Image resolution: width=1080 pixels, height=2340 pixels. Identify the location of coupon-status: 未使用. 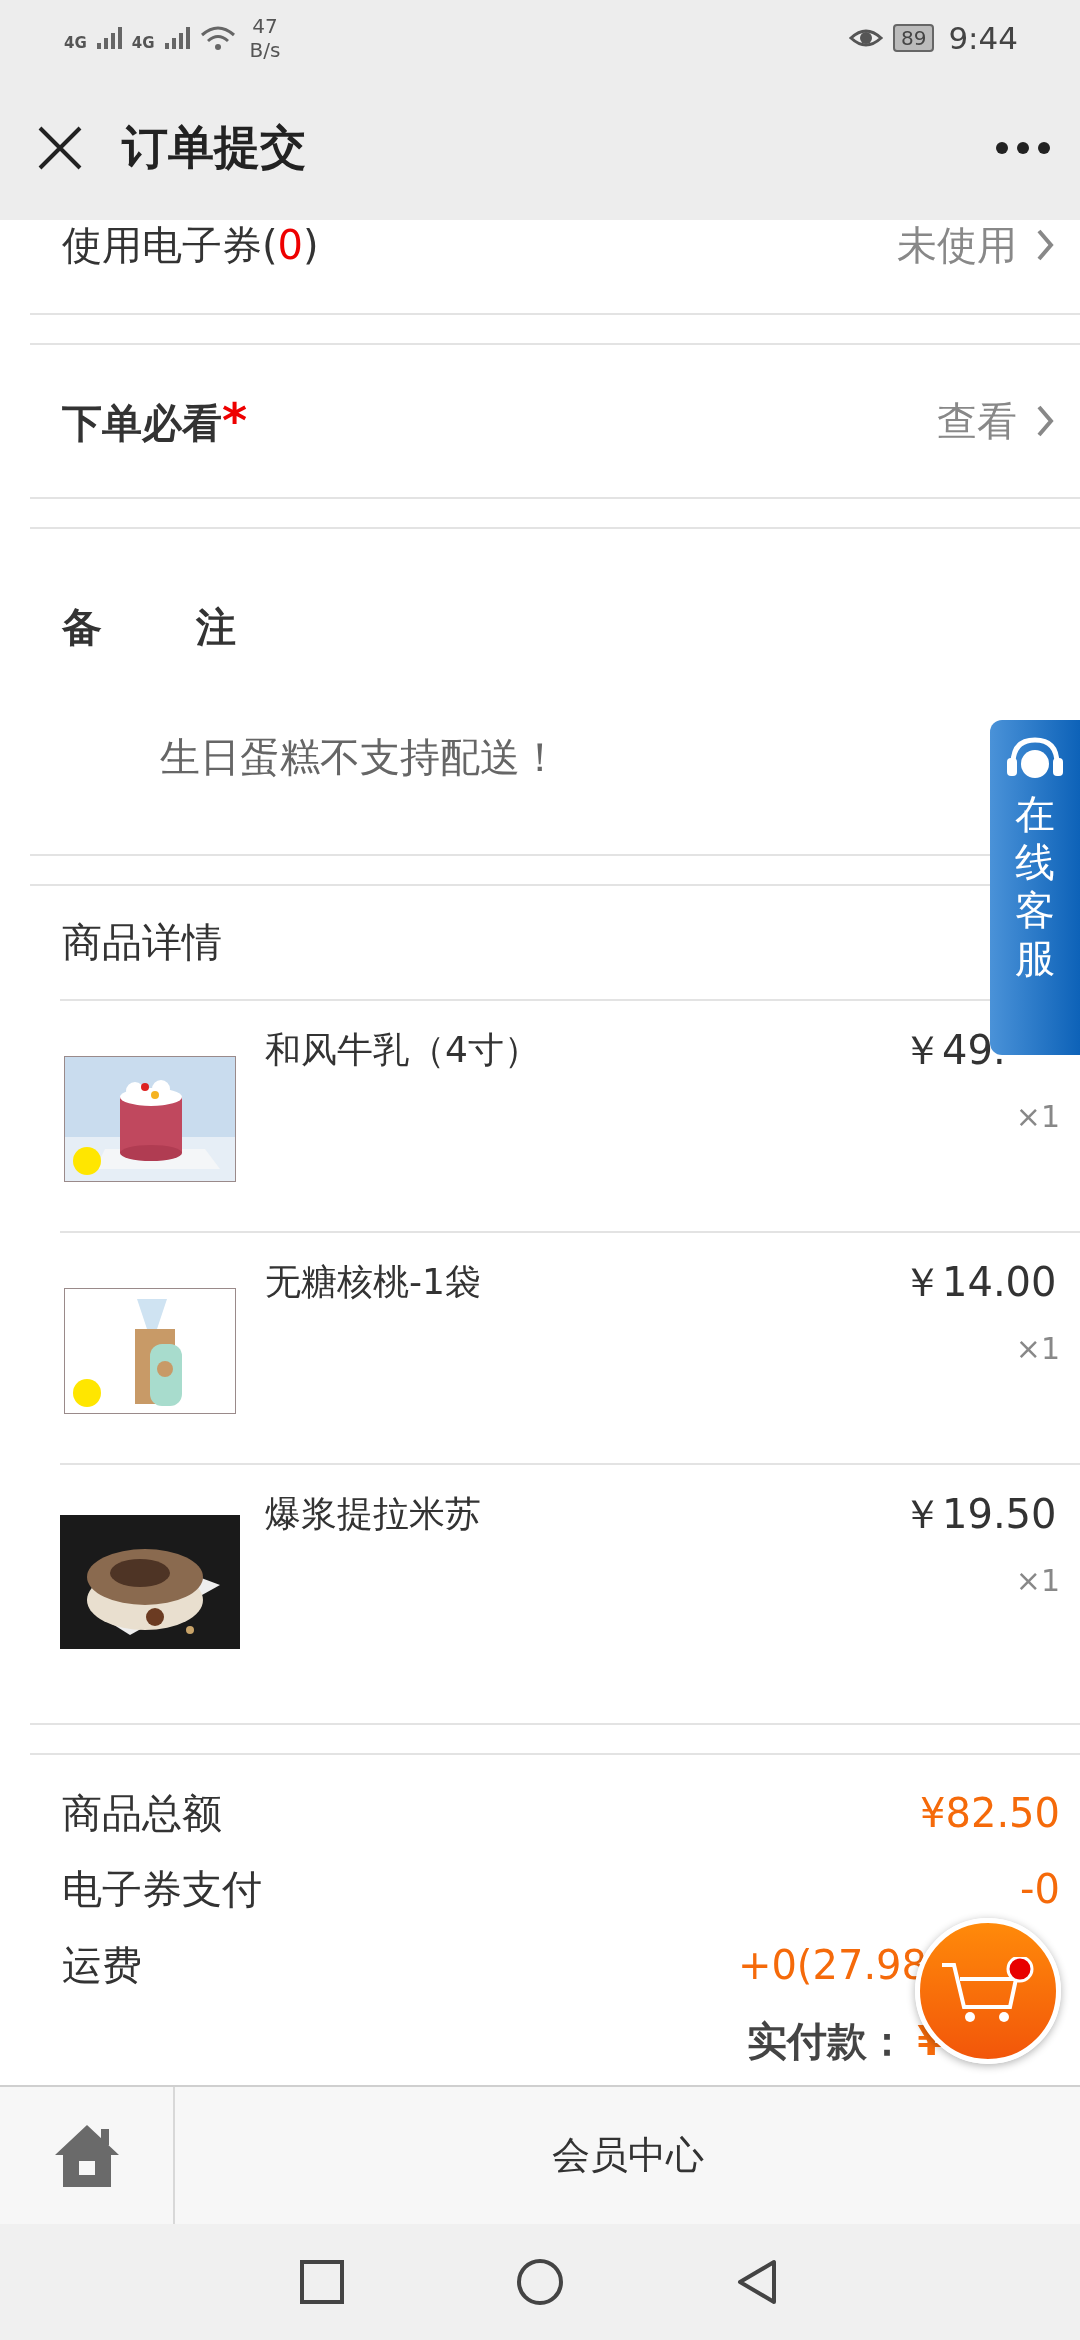
(957, 245).